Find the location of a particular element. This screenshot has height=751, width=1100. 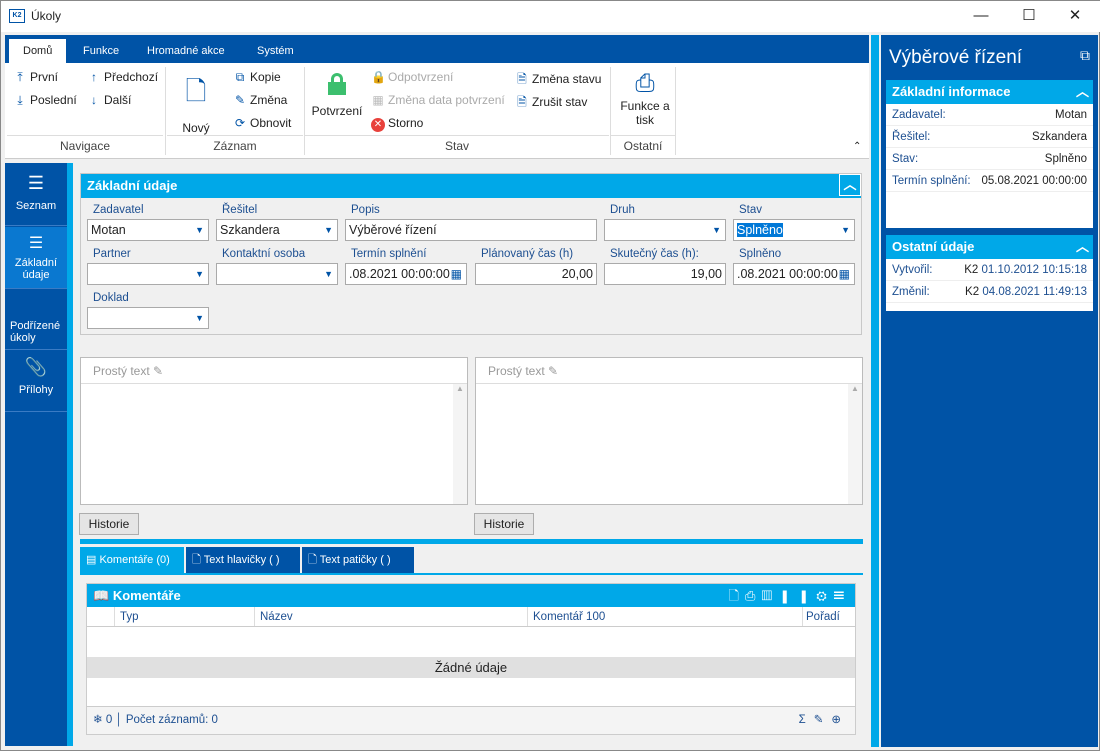

sidebar-item-seznam: ☰ Seznam is located at coordinates (36, 194).